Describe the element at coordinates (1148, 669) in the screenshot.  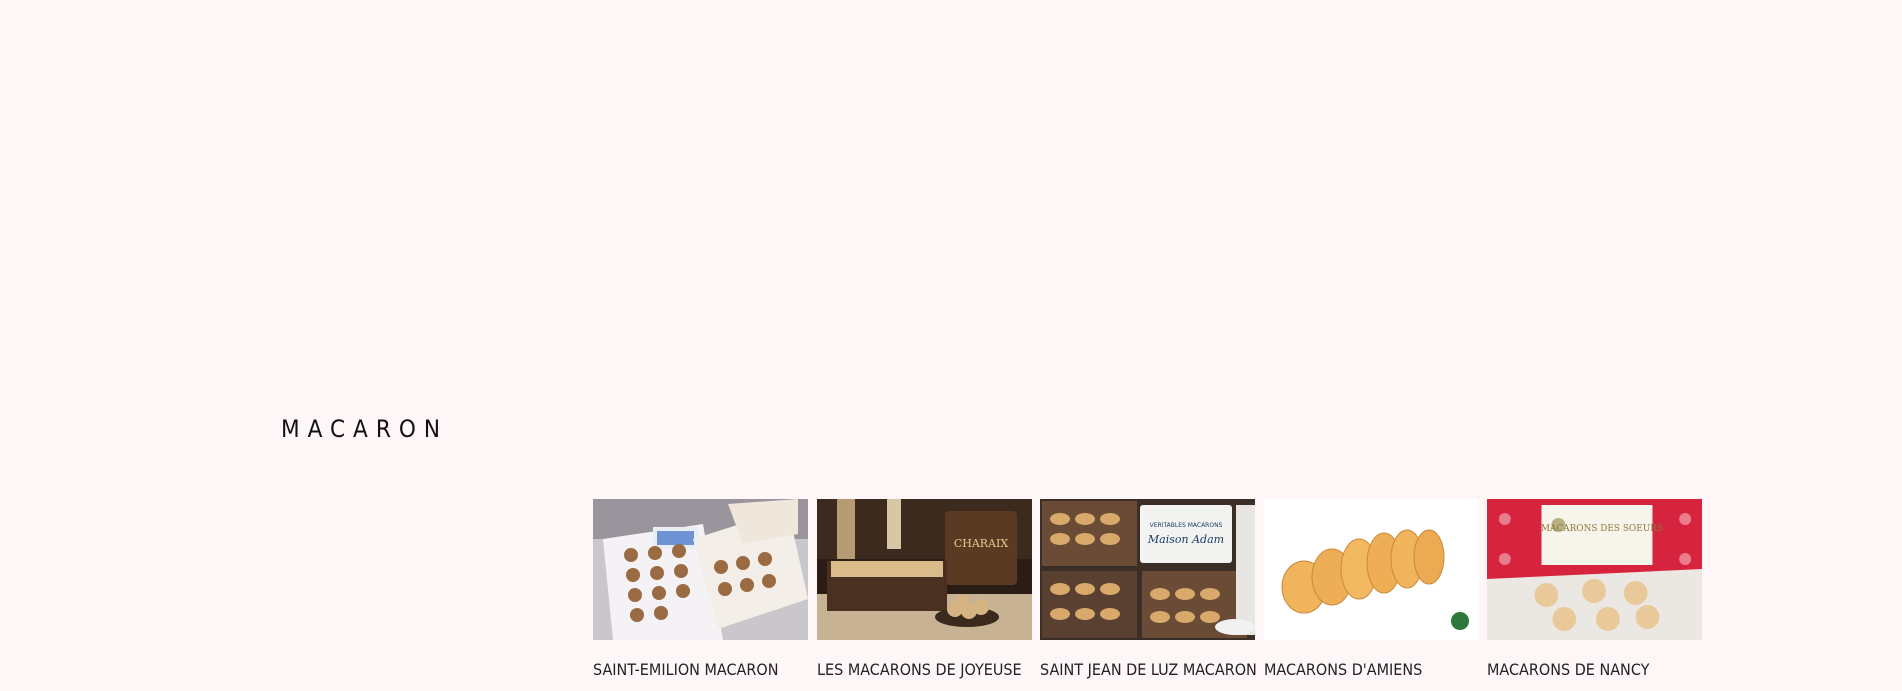
I see `product-label: SAINT JEAN DE LUZ MACARON` at that location.